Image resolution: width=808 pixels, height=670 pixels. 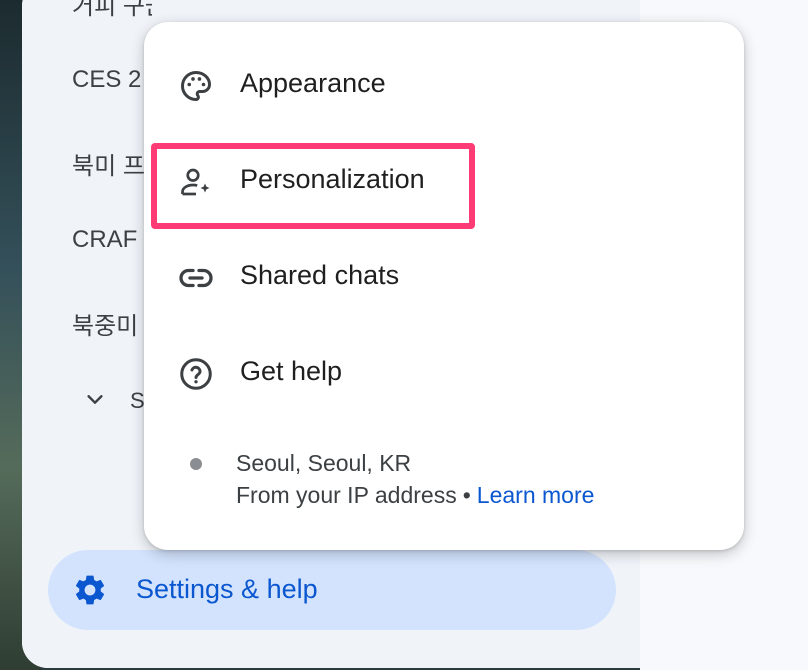 What do you see at coordinates (444, 182) in the screenshot?
I see `menu-item-personalization: Personalization` at bounding box center [444, 182].